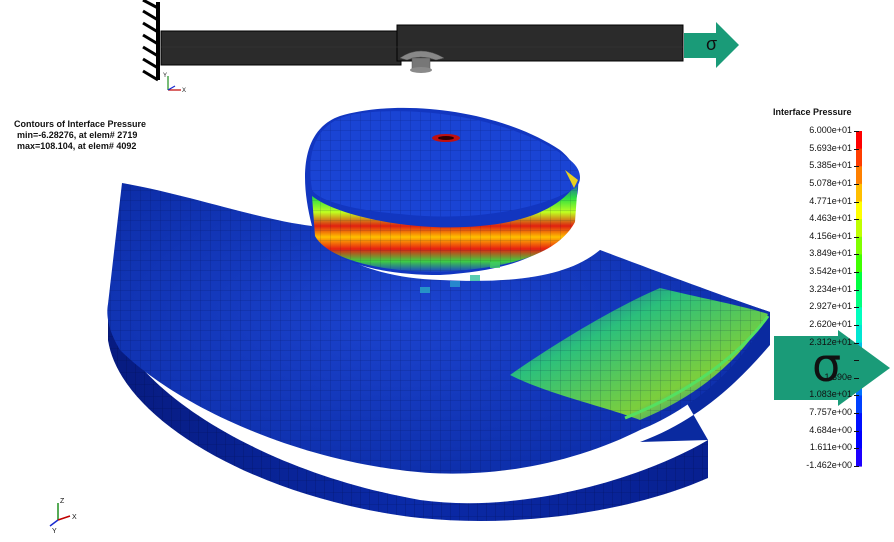 This screenshot has height=542, width=894. What do you see at coordinates (830, 323) in the screenshot?
I see `legend-label: 2.620e+01` at bounding box center [830, 323].